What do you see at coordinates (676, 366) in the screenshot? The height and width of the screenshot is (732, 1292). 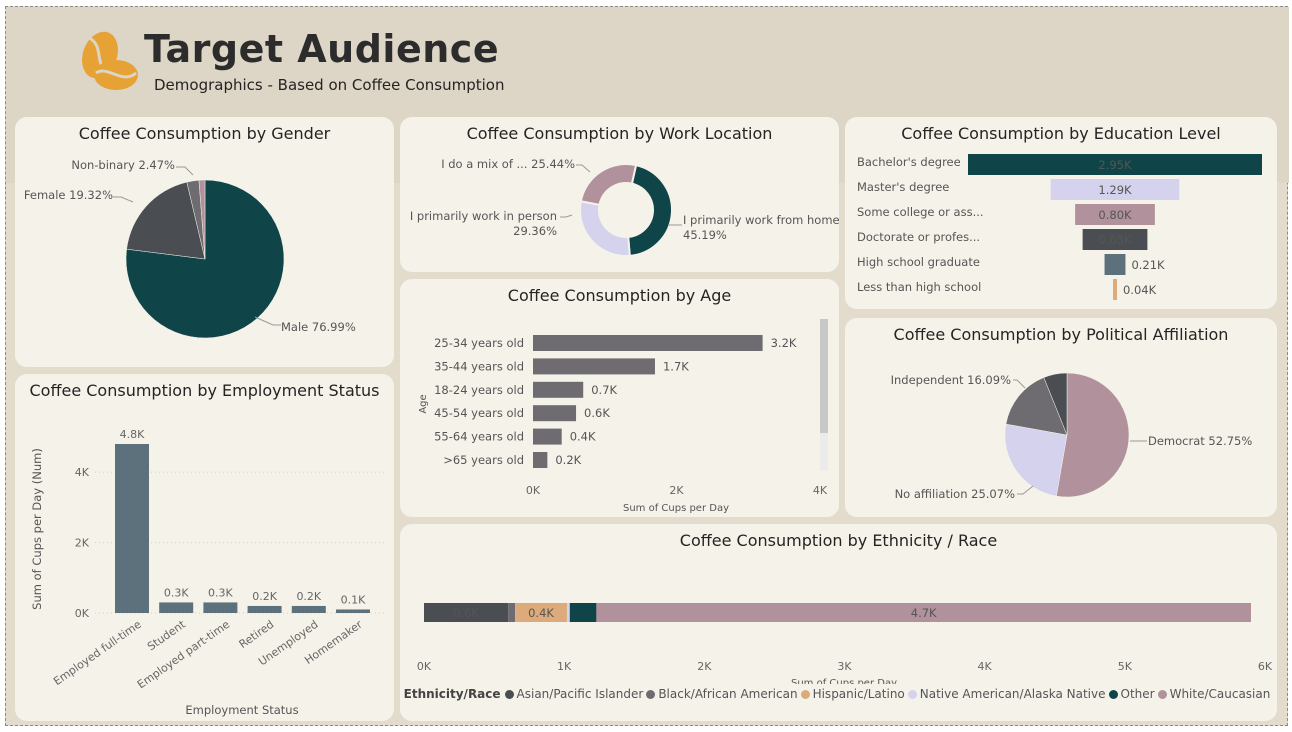 I see `age-value-label: 1.7K` at bounding box center [676, 366].